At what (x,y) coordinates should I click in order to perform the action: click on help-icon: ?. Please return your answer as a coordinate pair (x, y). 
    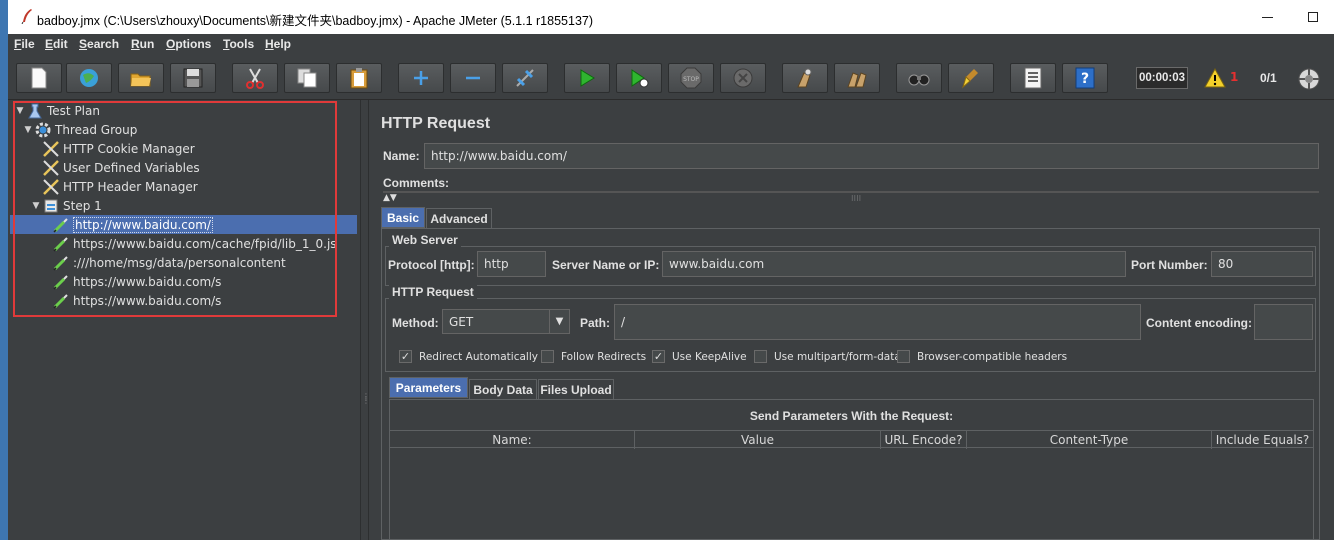
    Looking at the image, I should click on (1085, 78).